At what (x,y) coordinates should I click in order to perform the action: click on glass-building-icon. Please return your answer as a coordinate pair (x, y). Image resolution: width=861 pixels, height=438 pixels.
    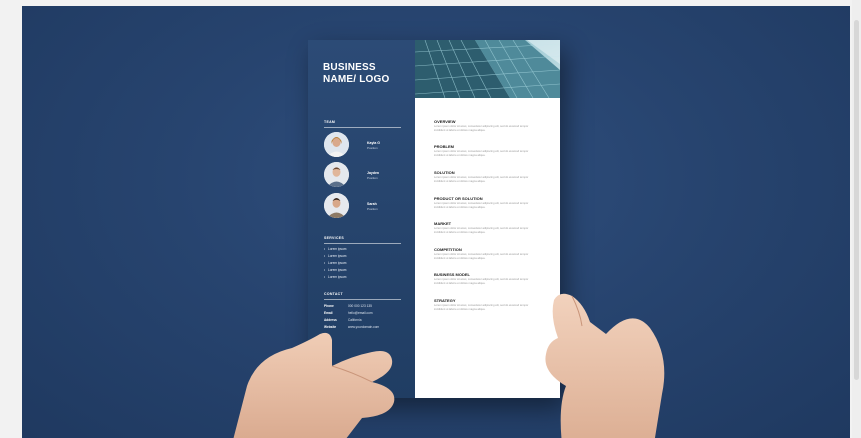
    Looking at the image, I should click on (487, 69).